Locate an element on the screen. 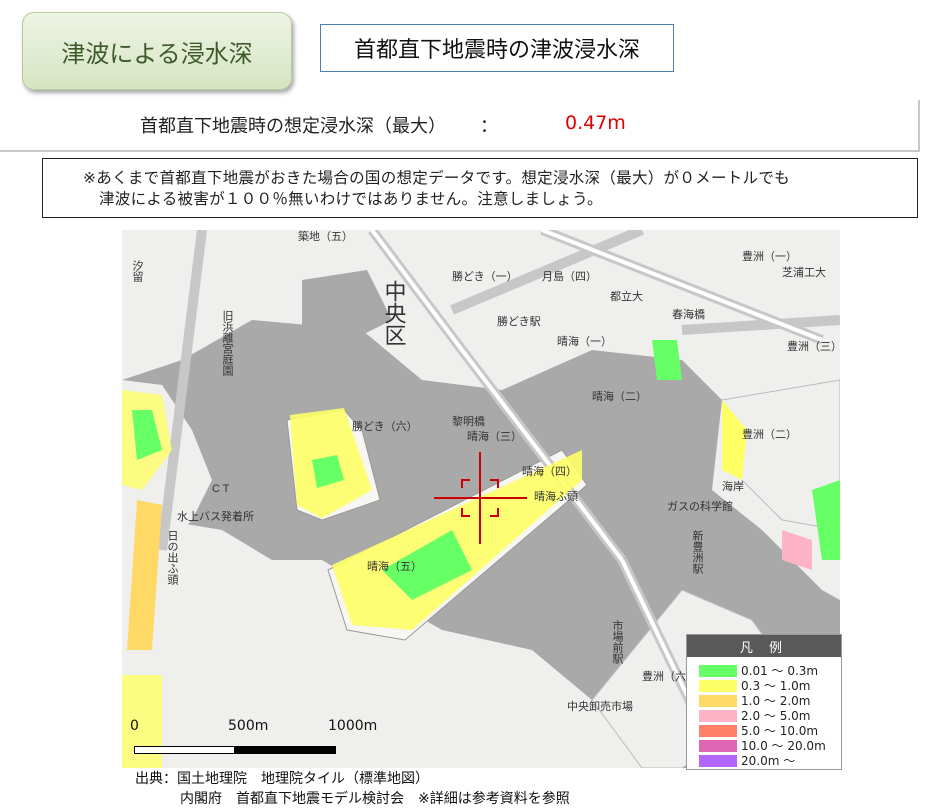 The width and height of the screenshot is (952, 810). label-hinode: 日の出ふ頭 is located at coordinates (172, 558).